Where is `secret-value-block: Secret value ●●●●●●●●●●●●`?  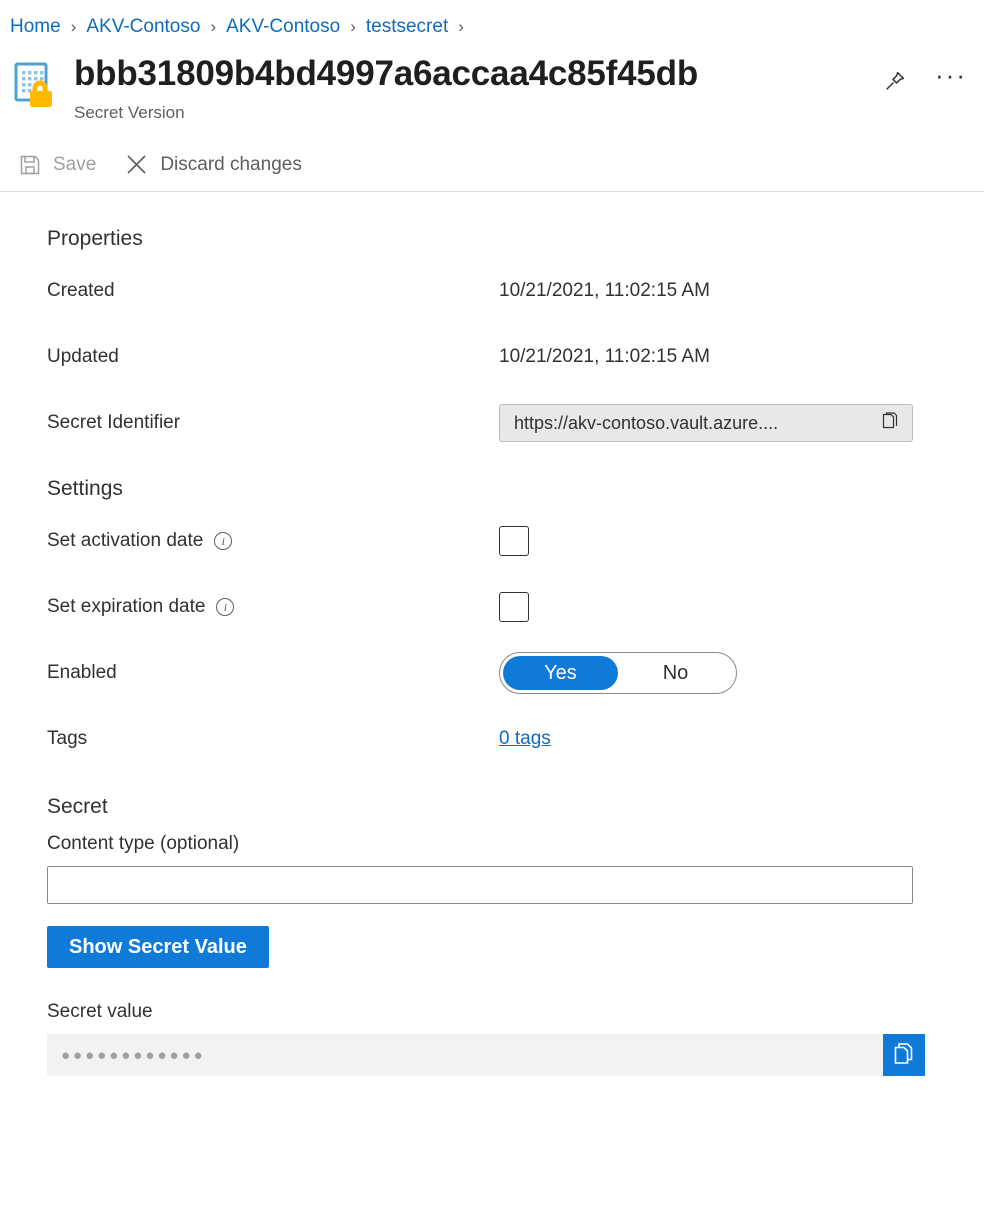 secret-value-block: Secret value ●●●●●●●●●●●● is located at coordinates (515, 1038).